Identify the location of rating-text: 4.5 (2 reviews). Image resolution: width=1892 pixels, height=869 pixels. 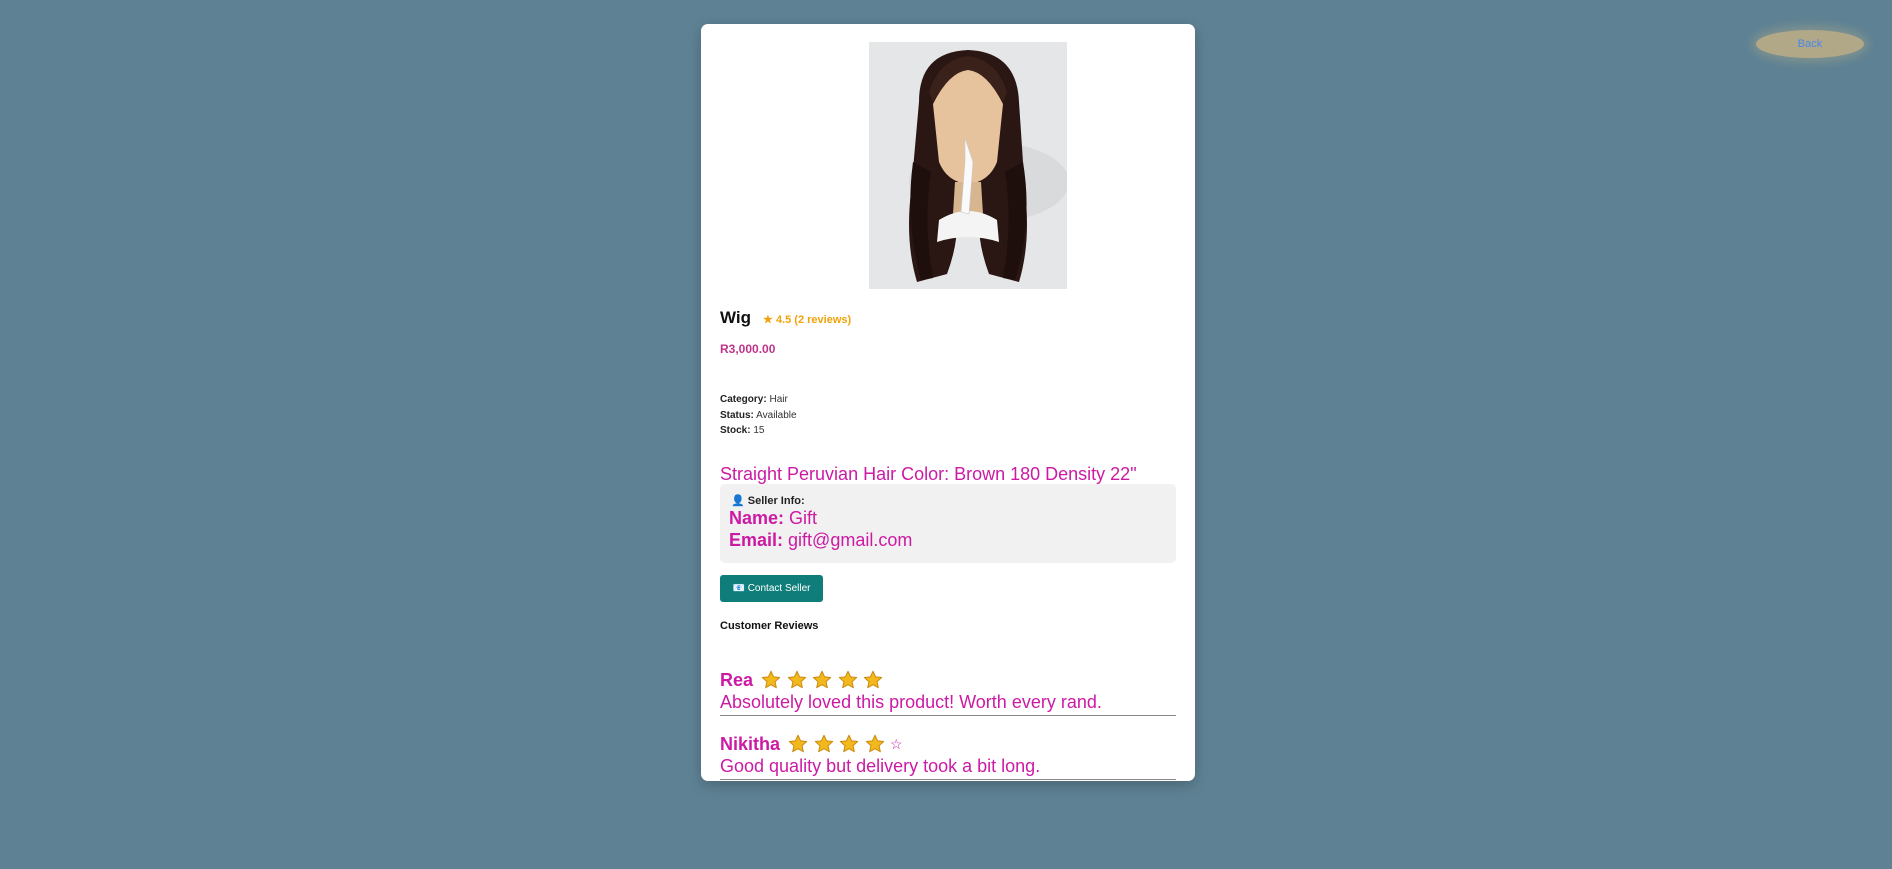
(813, 320).